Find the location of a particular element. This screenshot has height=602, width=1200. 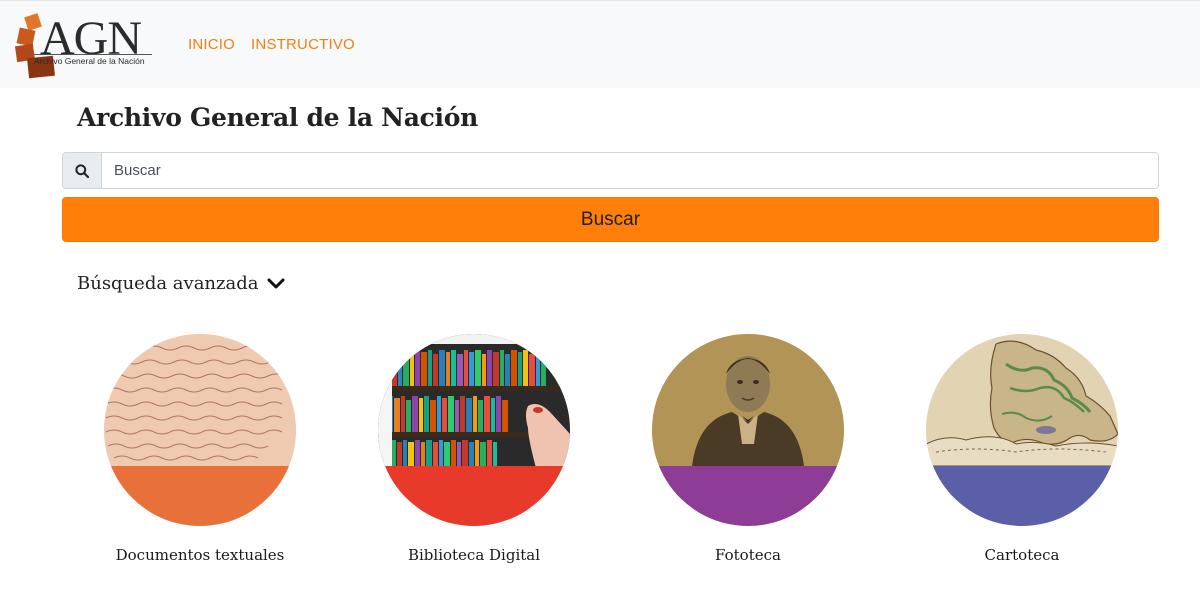

search-addon is located at coordinates (82, 170).